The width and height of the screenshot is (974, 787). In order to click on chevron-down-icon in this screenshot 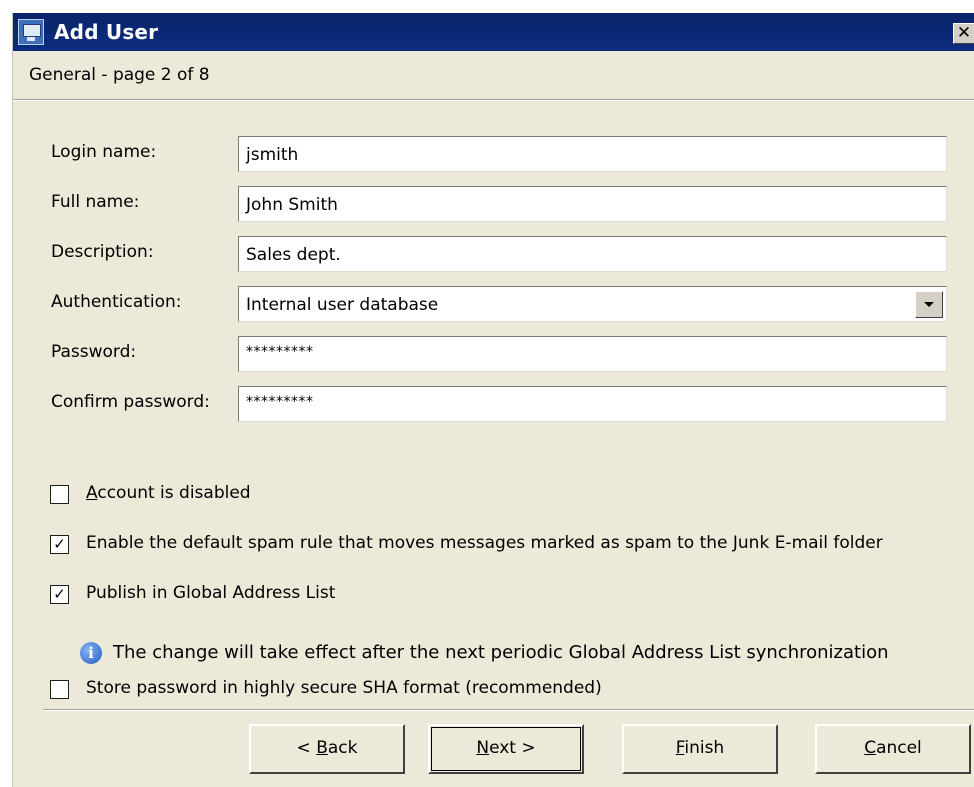, I will do `click(929, 304)`.